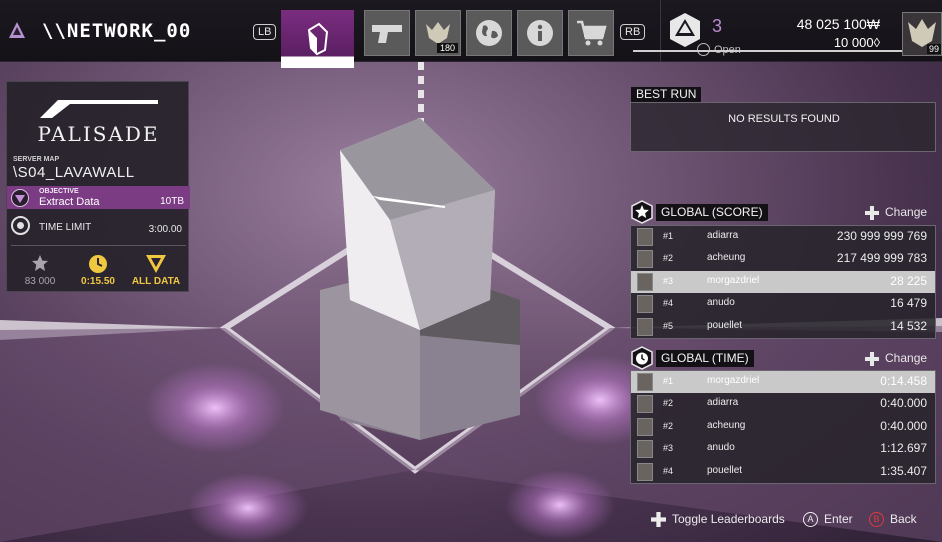  What do you see at coordinates (717, 26) in the screenshot?
I see `rank-level: 3` at bounding box center [717, 26].